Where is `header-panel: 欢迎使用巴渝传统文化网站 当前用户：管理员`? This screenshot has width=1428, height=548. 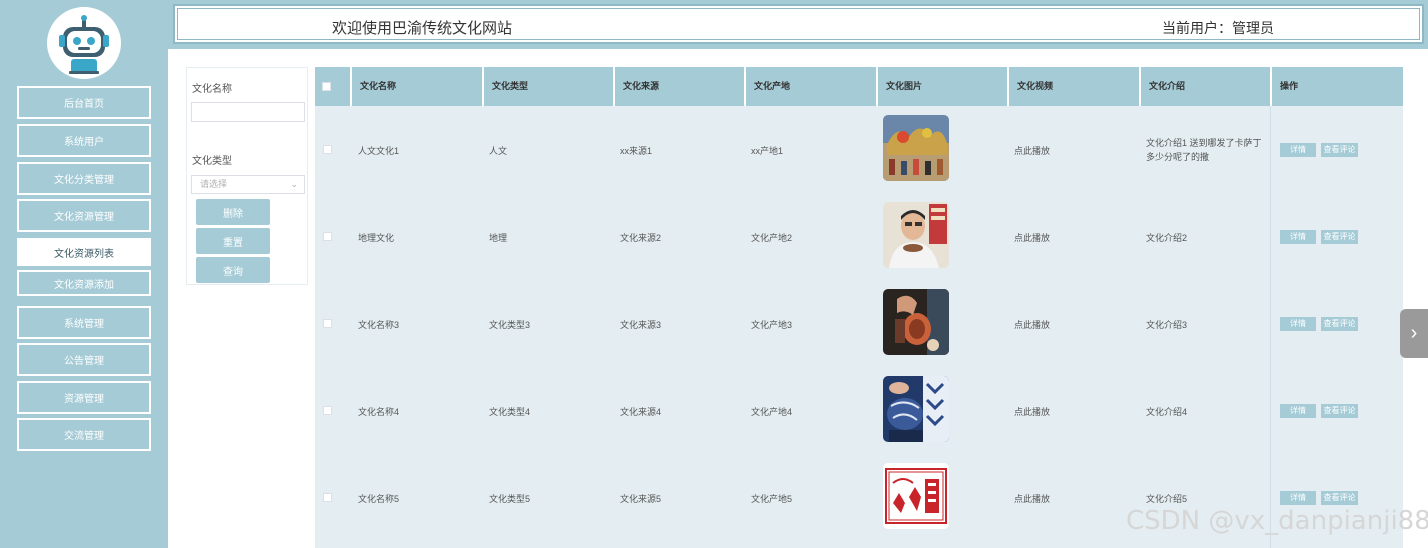 header-panel: 欢迎使用巴渝传统文化网站 当前用户：管理员 is located at coordinates (798, 24).